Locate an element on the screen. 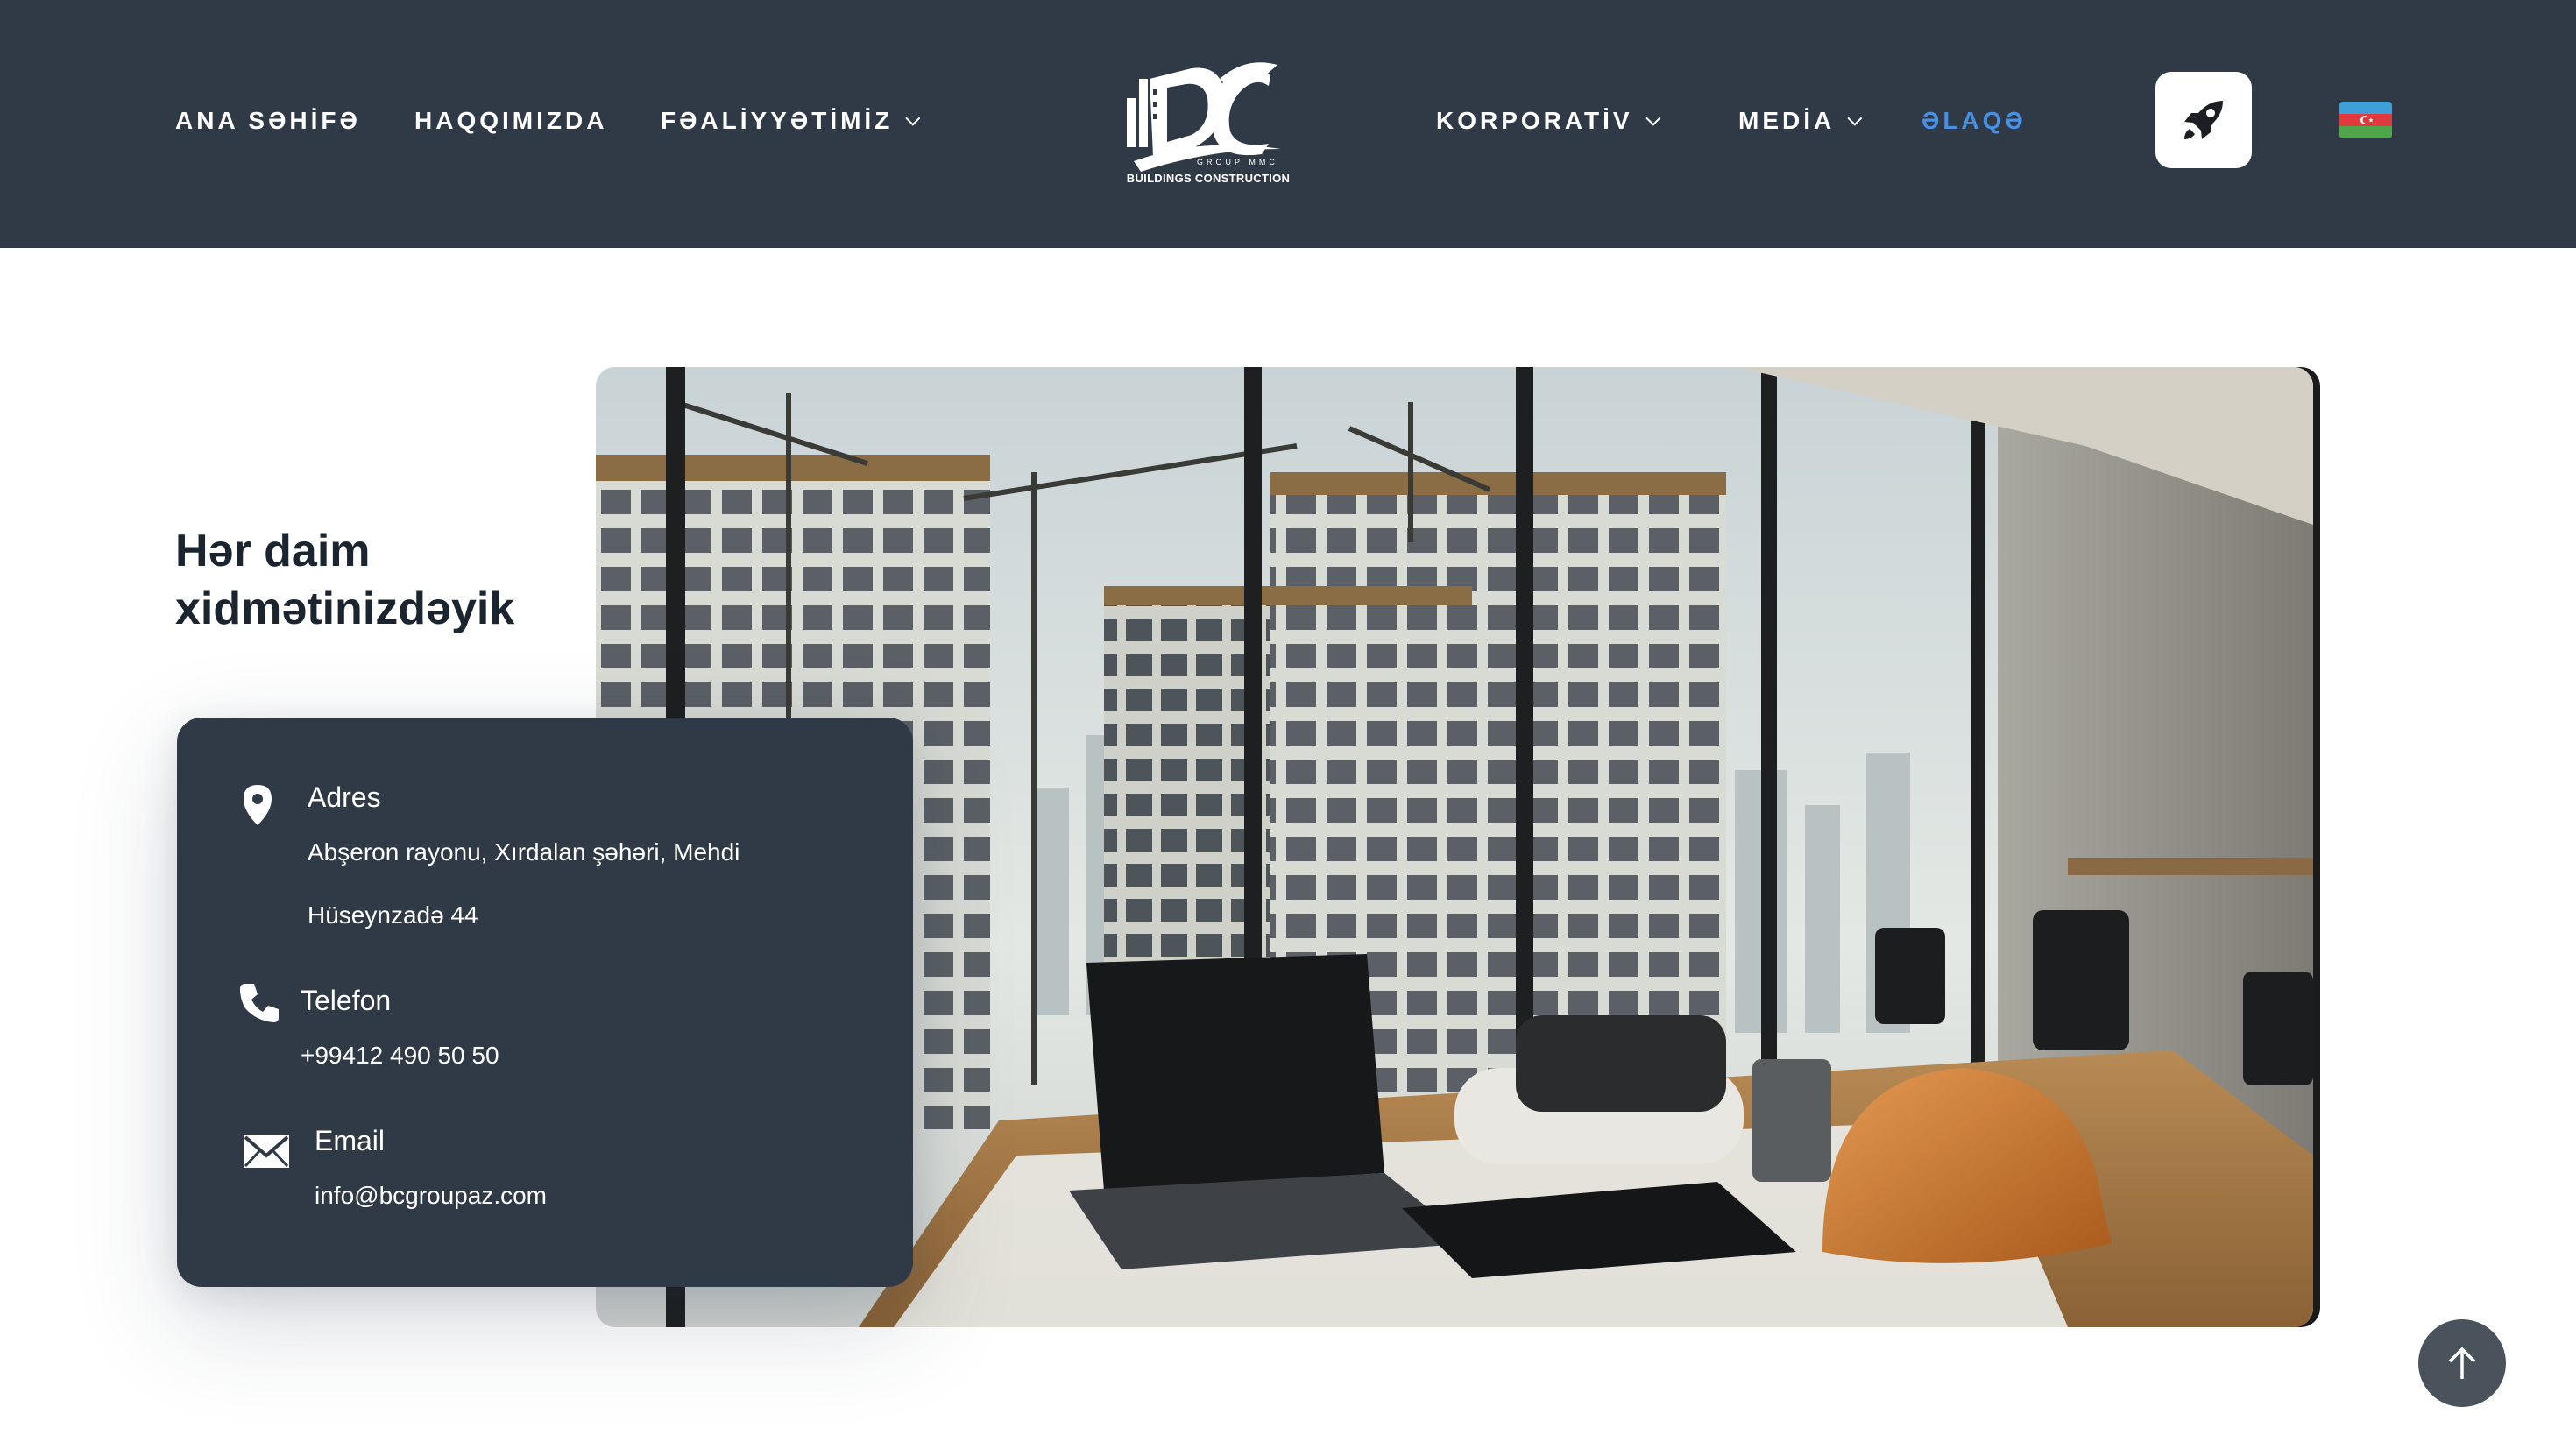 The image size is (2576, 1435). rocket-button is located at coordinates (2203, 120).